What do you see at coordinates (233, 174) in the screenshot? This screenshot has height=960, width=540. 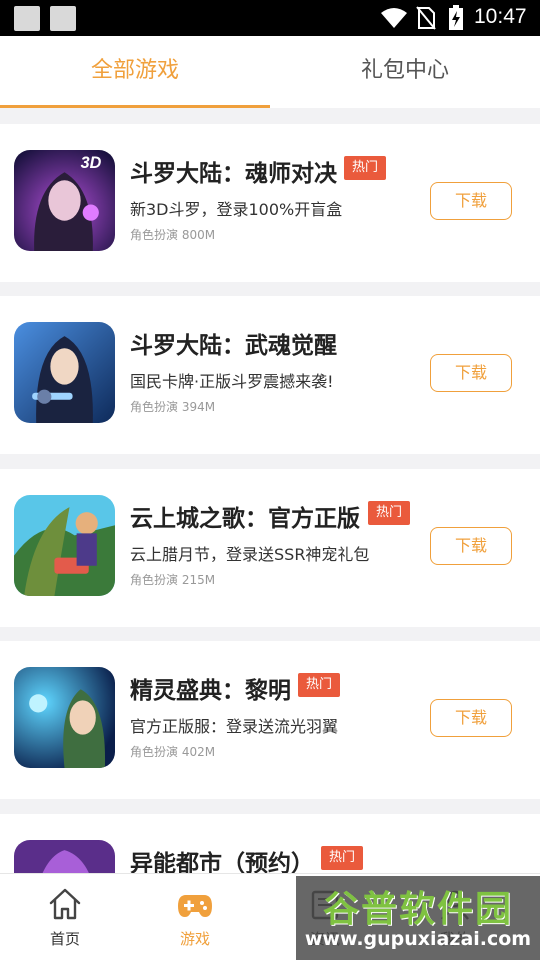 I see `game-name: 斗罗大陆：魂师对决` at bounding box center [233, 174].